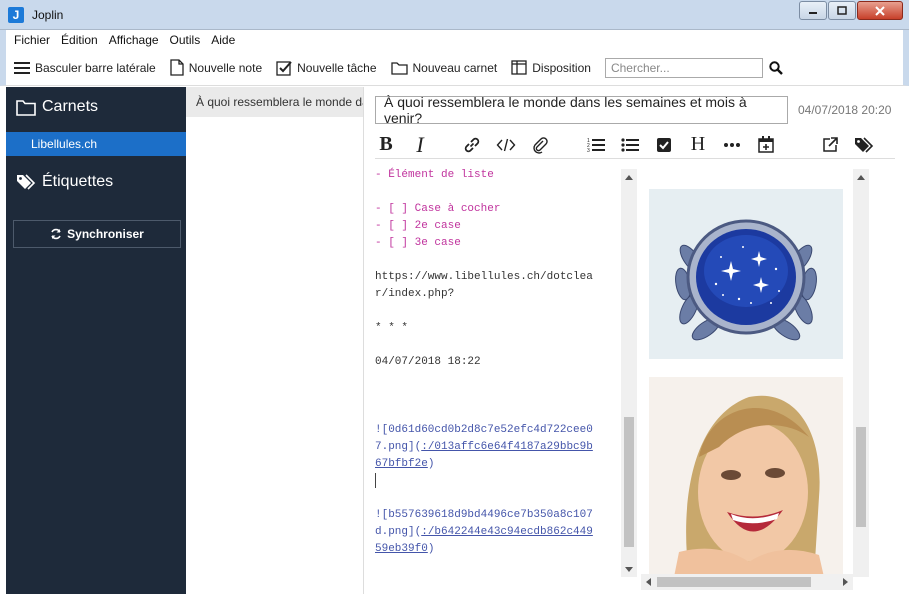 The width and height of the screenshot is (909, 600). I want to click on hamburger-icon, so click(22, 68).